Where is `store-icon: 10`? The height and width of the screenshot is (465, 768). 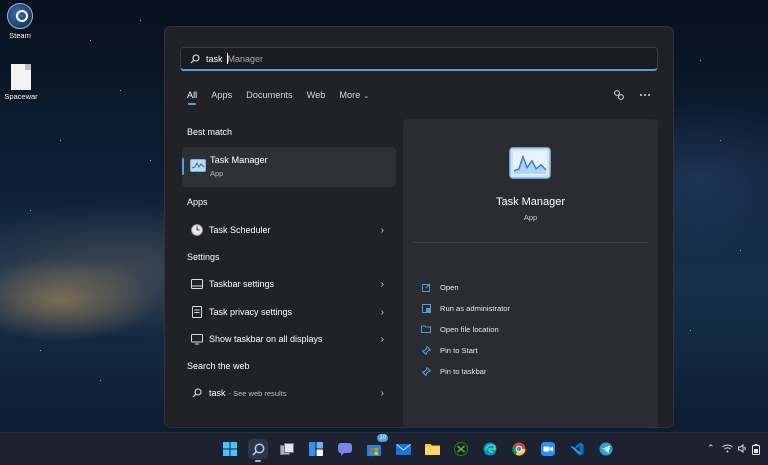 store-icon: 10 is located at coordinates (376, 446).